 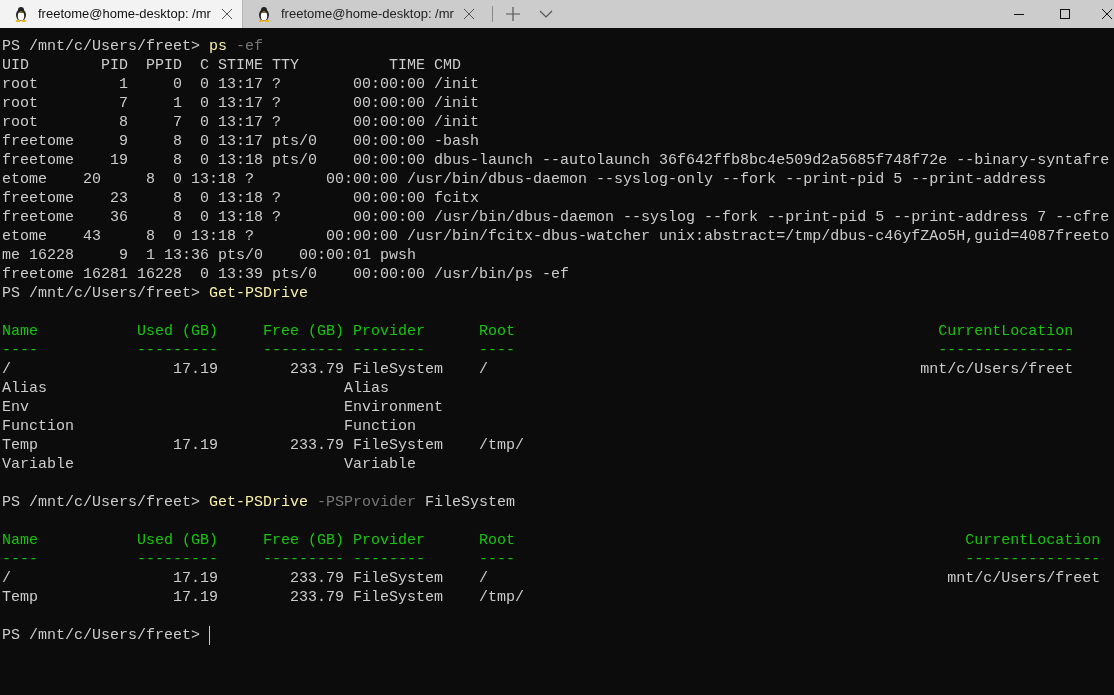 I want to click on minimize-icon, so click(x=1019, y=14).